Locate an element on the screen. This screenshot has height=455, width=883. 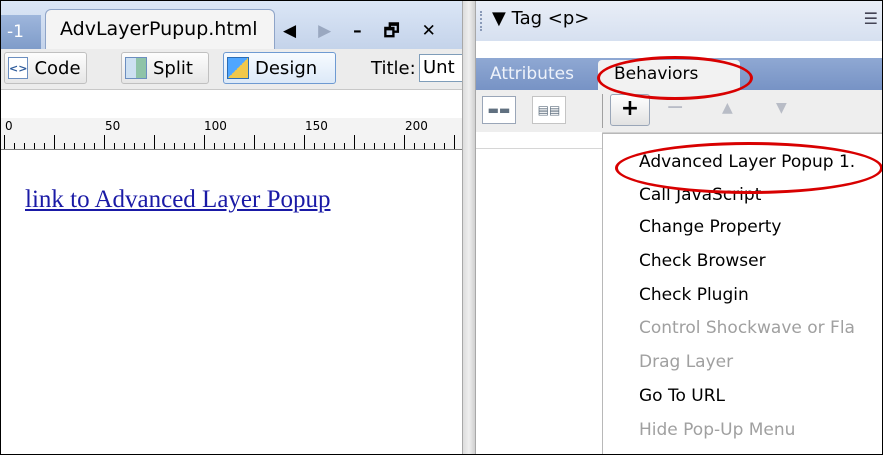
remove-behavior-button: − is located at coordinates (675, 107).